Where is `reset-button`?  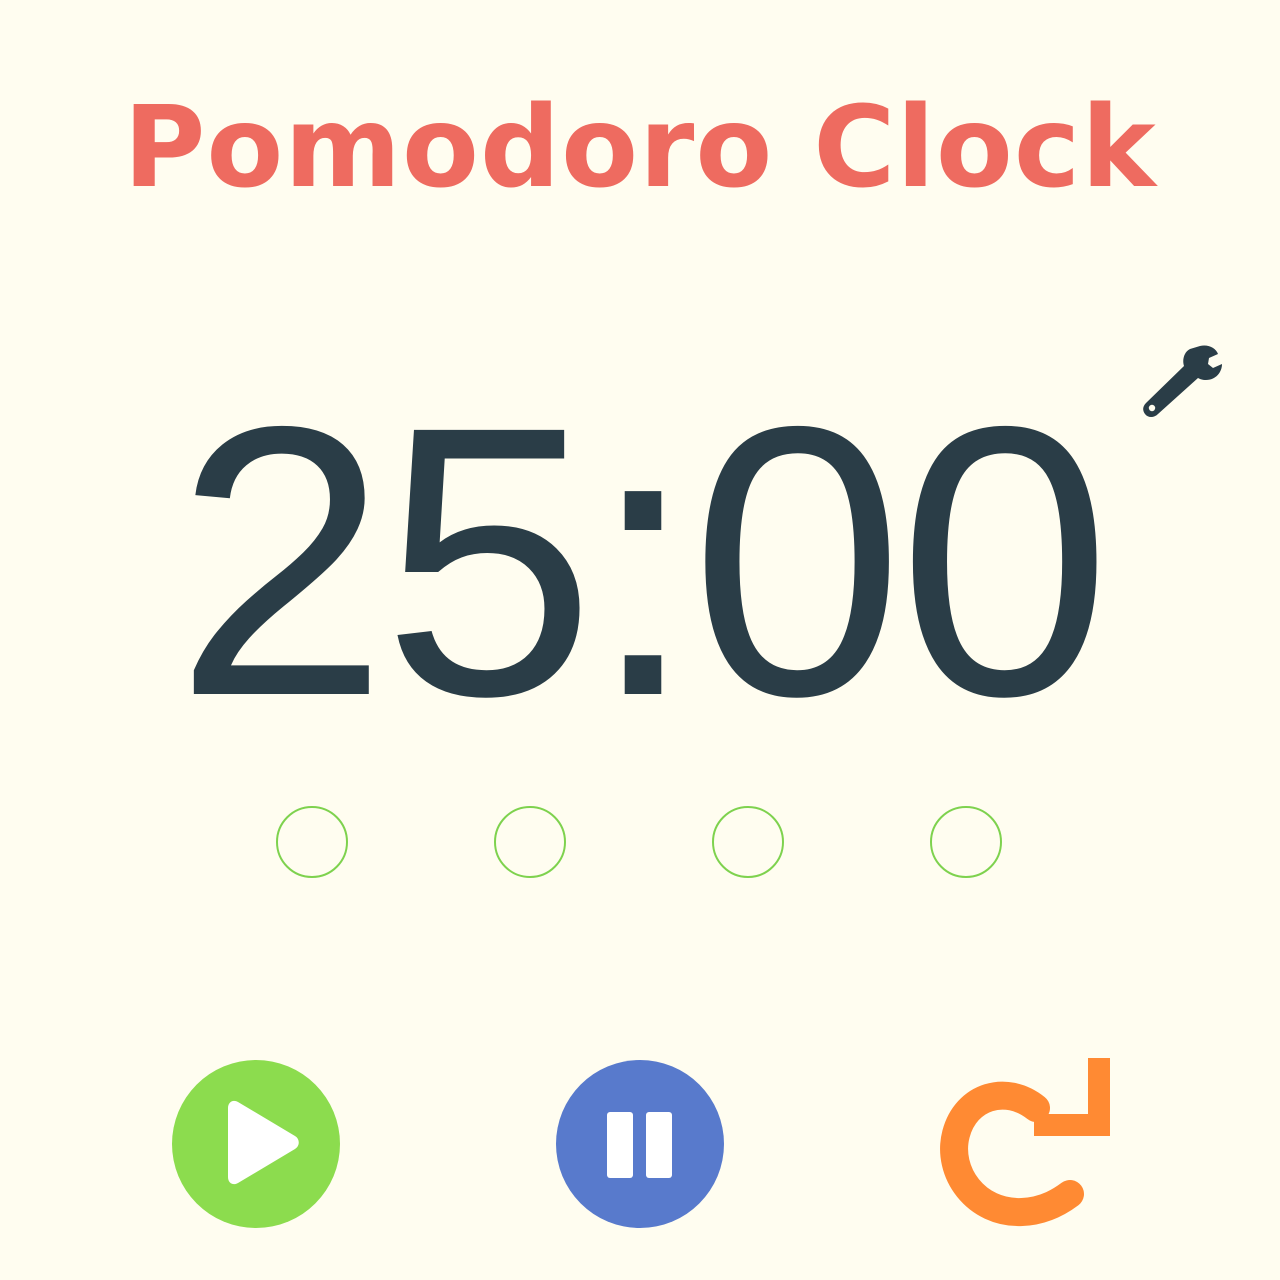 reset-button is located at coordinates (1026, 1144).